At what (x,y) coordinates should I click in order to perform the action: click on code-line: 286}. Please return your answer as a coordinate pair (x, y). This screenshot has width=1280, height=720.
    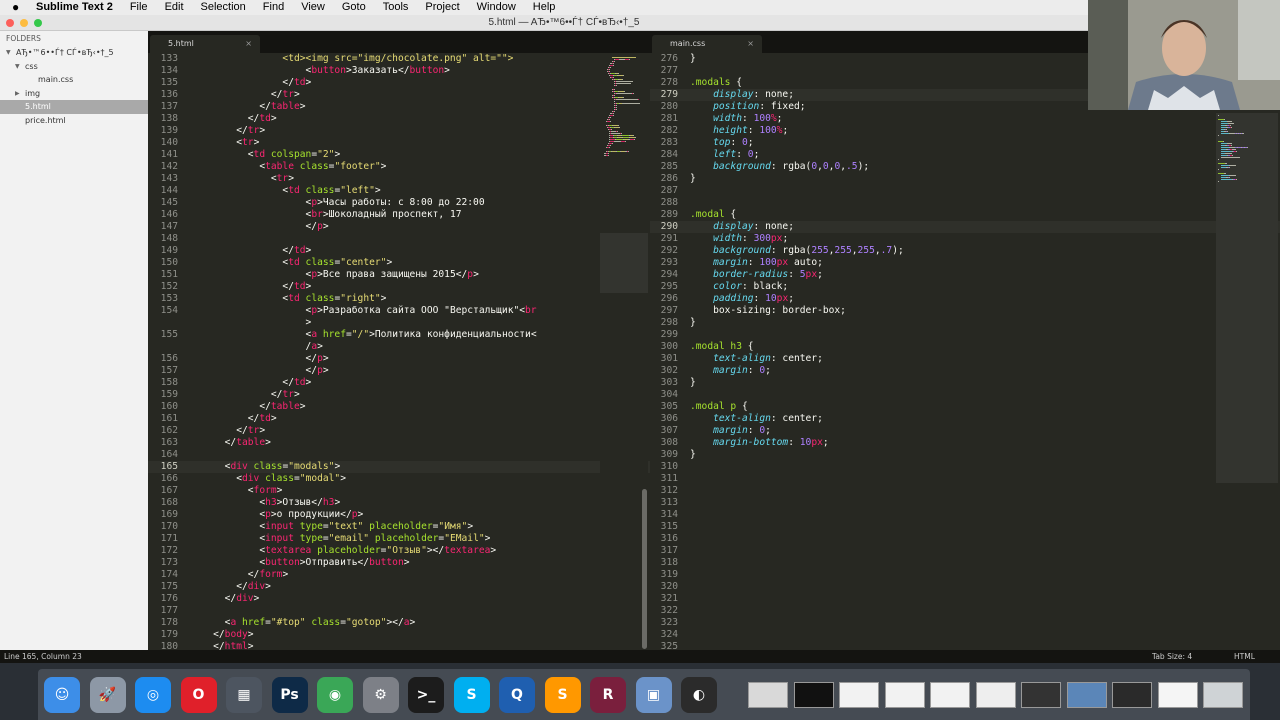
    Looking at the image, I should click on (965, 179).